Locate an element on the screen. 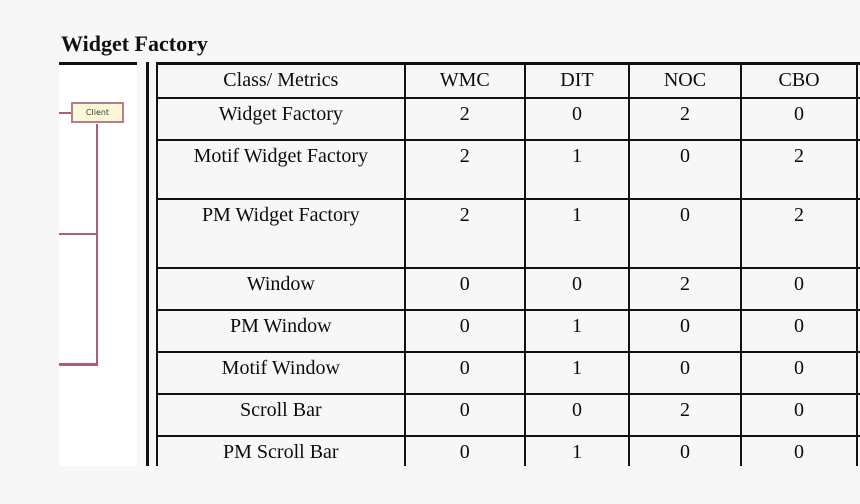  column-header-wmc: WMC is located at coordinates (464, 80).